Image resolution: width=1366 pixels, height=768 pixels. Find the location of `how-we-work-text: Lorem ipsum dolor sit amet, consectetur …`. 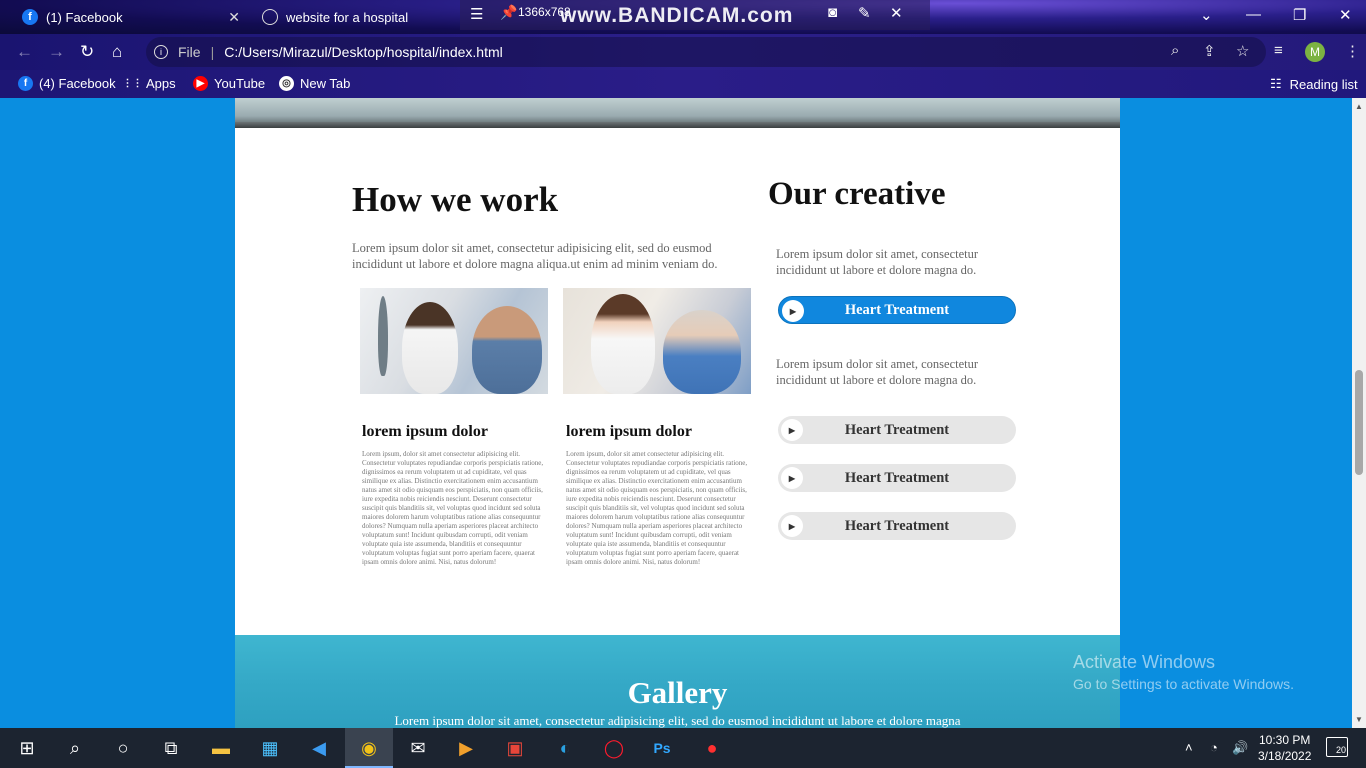

how-we-work-text: Lorem ipsum dolor sit amet, consectetur … is located at coordinates (535, 256).